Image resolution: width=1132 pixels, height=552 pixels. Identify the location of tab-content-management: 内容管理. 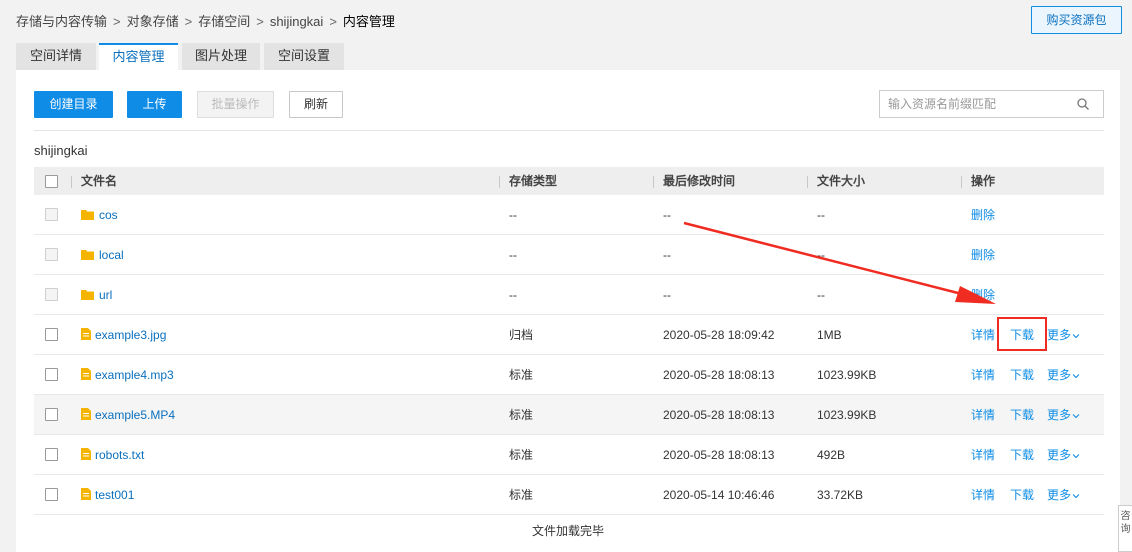
(138, 56).